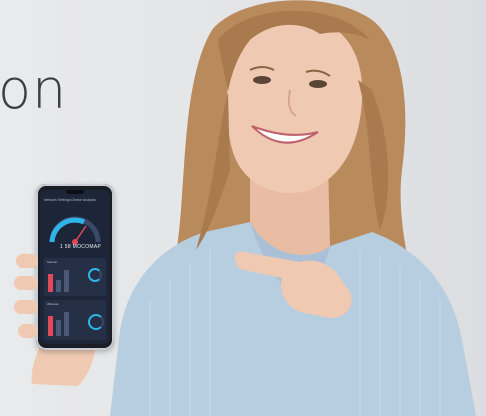 Image resolution: width=486 pixels, height=416 pixels. What do you see at coordinates (262, 80) in the screenshot?
I see `left-eye` at bounding box center [262, 80].